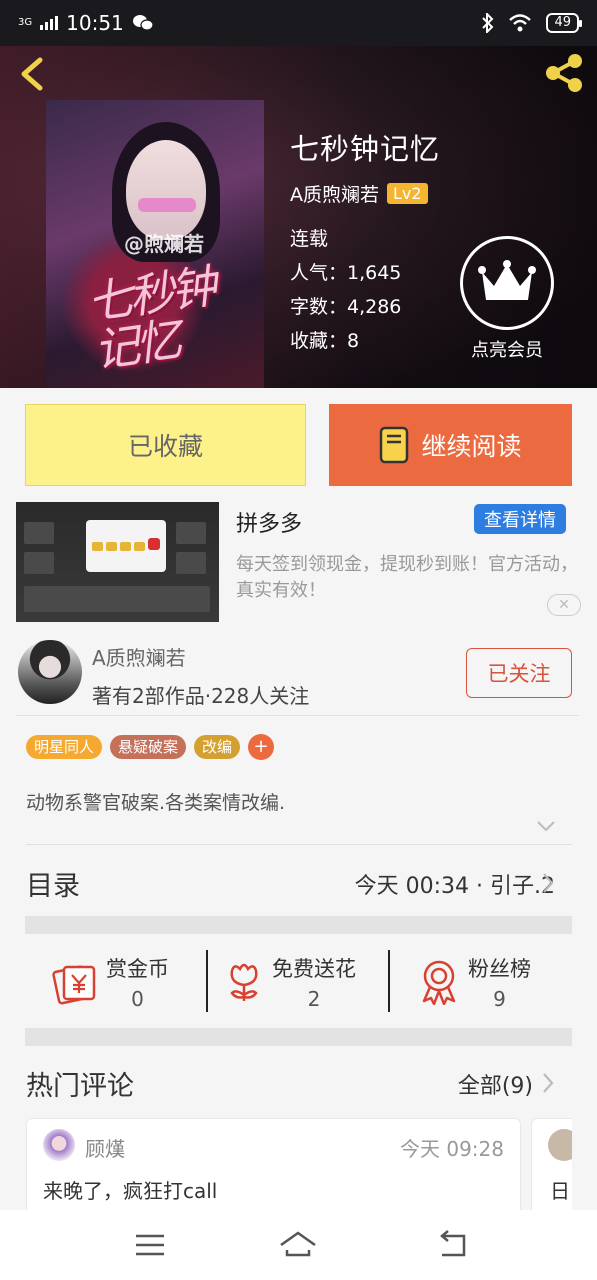 This screenshot has width=597, height=1280. I want to click on book-author: A质煦斓若, so click(334, 195).